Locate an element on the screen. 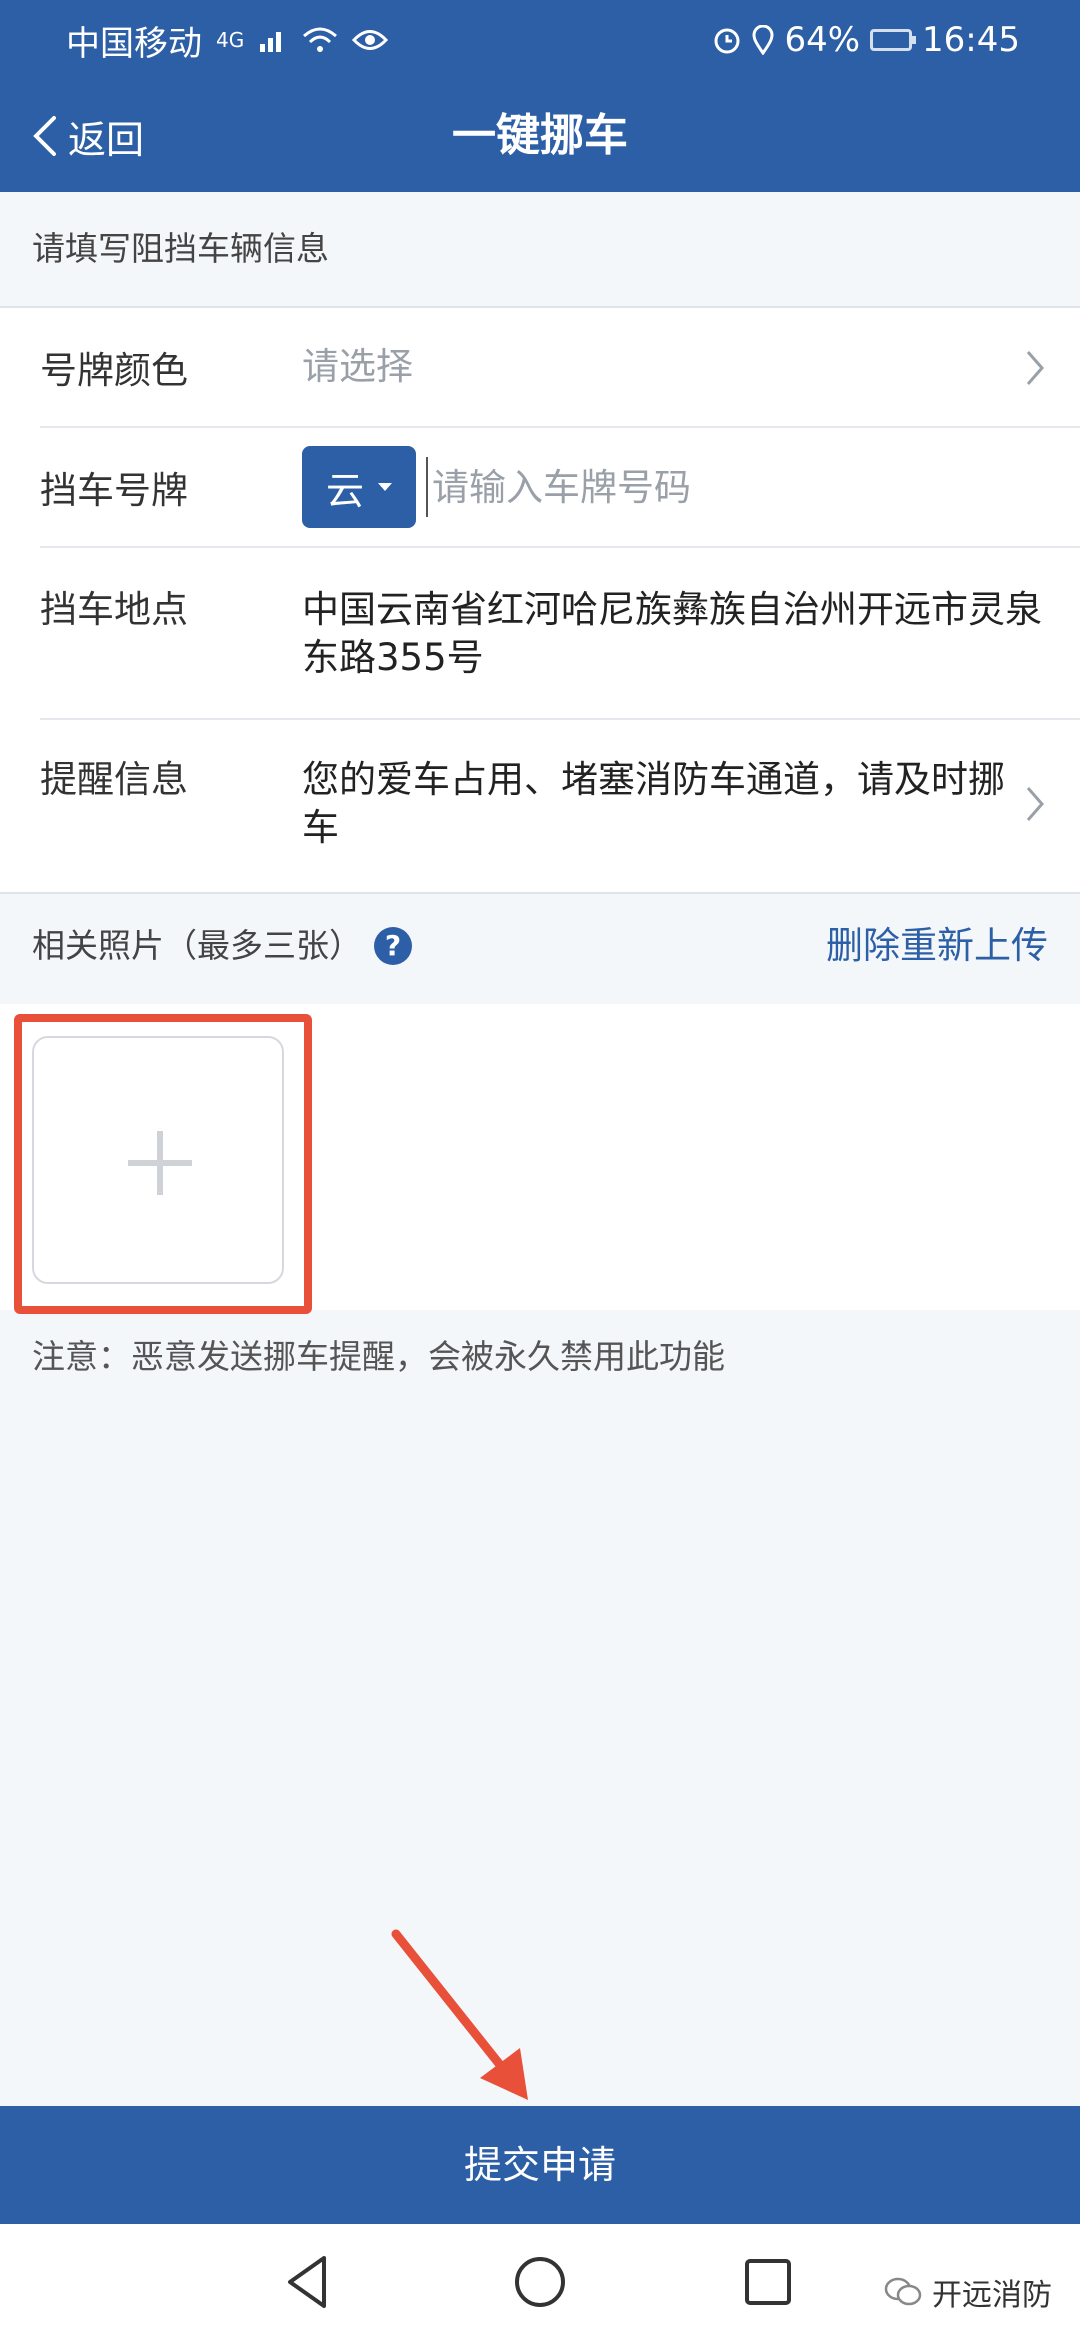 Image resolution: width=1080 pixels, height=2340 pixels. plate-number-row: 挡车号牌 云 is located at coordinates (560, 488).